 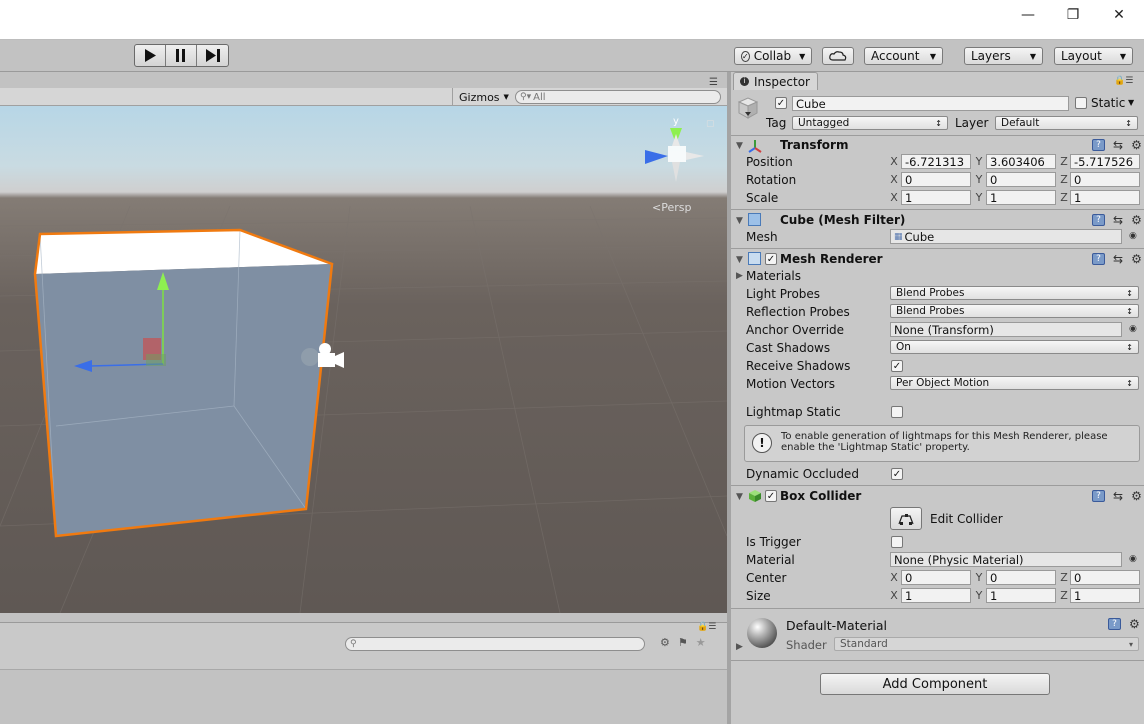 What do you see at coordinates (1014, 293) in the screenshot?
I see `light-probes-dropdown: Blend Probes ↕` at bounding box center [1014, 293].